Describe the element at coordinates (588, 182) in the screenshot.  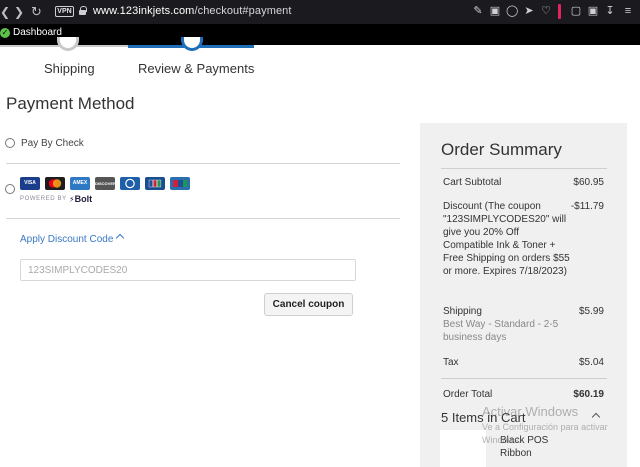
I see `cart-subtotal-value: $60.95` at that location.